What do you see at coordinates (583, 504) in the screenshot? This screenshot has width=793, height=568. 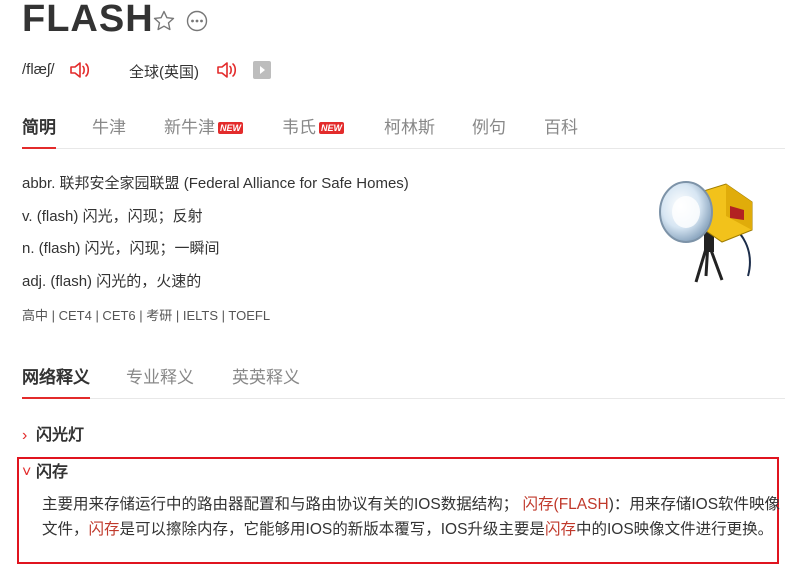 I see `highlight-term: FLASH` at bounding box center [583, 504].